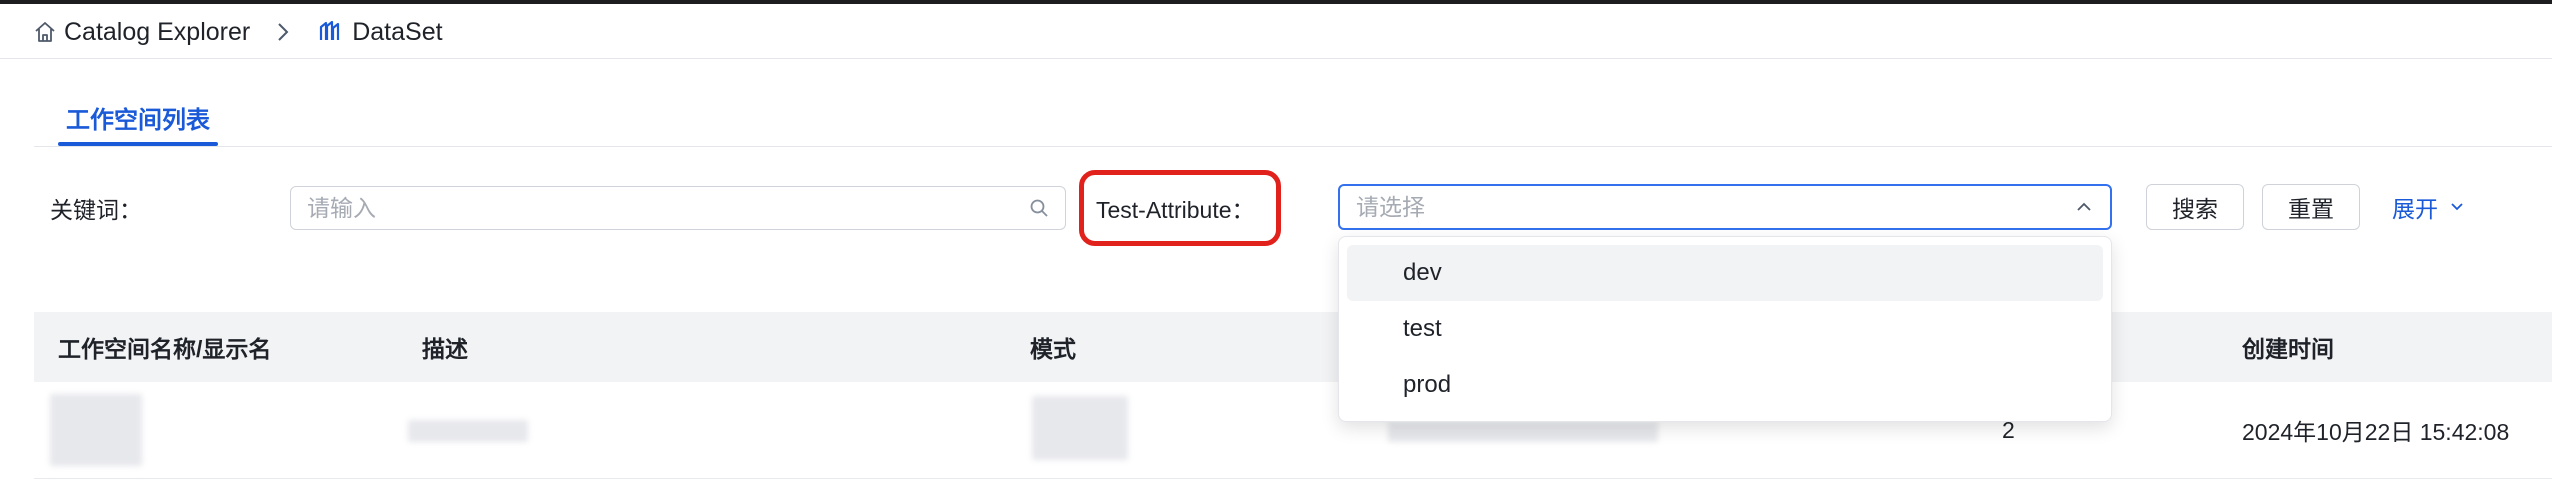 The height and width of the screenshot is (492, 2552). I want to click on attribute-dropdown: dev test prod, so click(1725, 329).